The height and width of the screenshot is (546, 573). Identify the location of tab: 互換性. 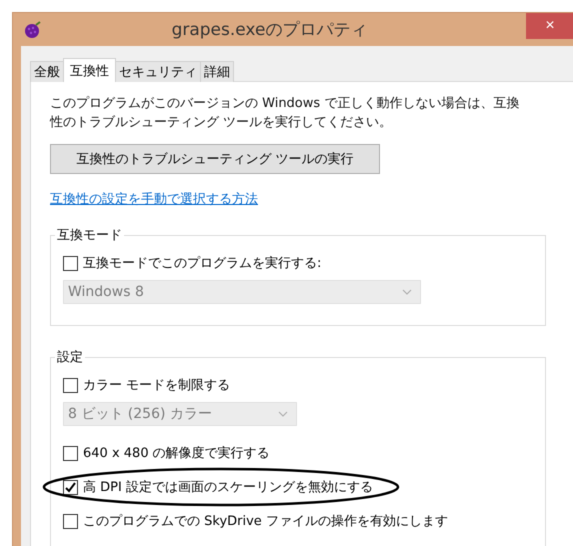
(89, 70).